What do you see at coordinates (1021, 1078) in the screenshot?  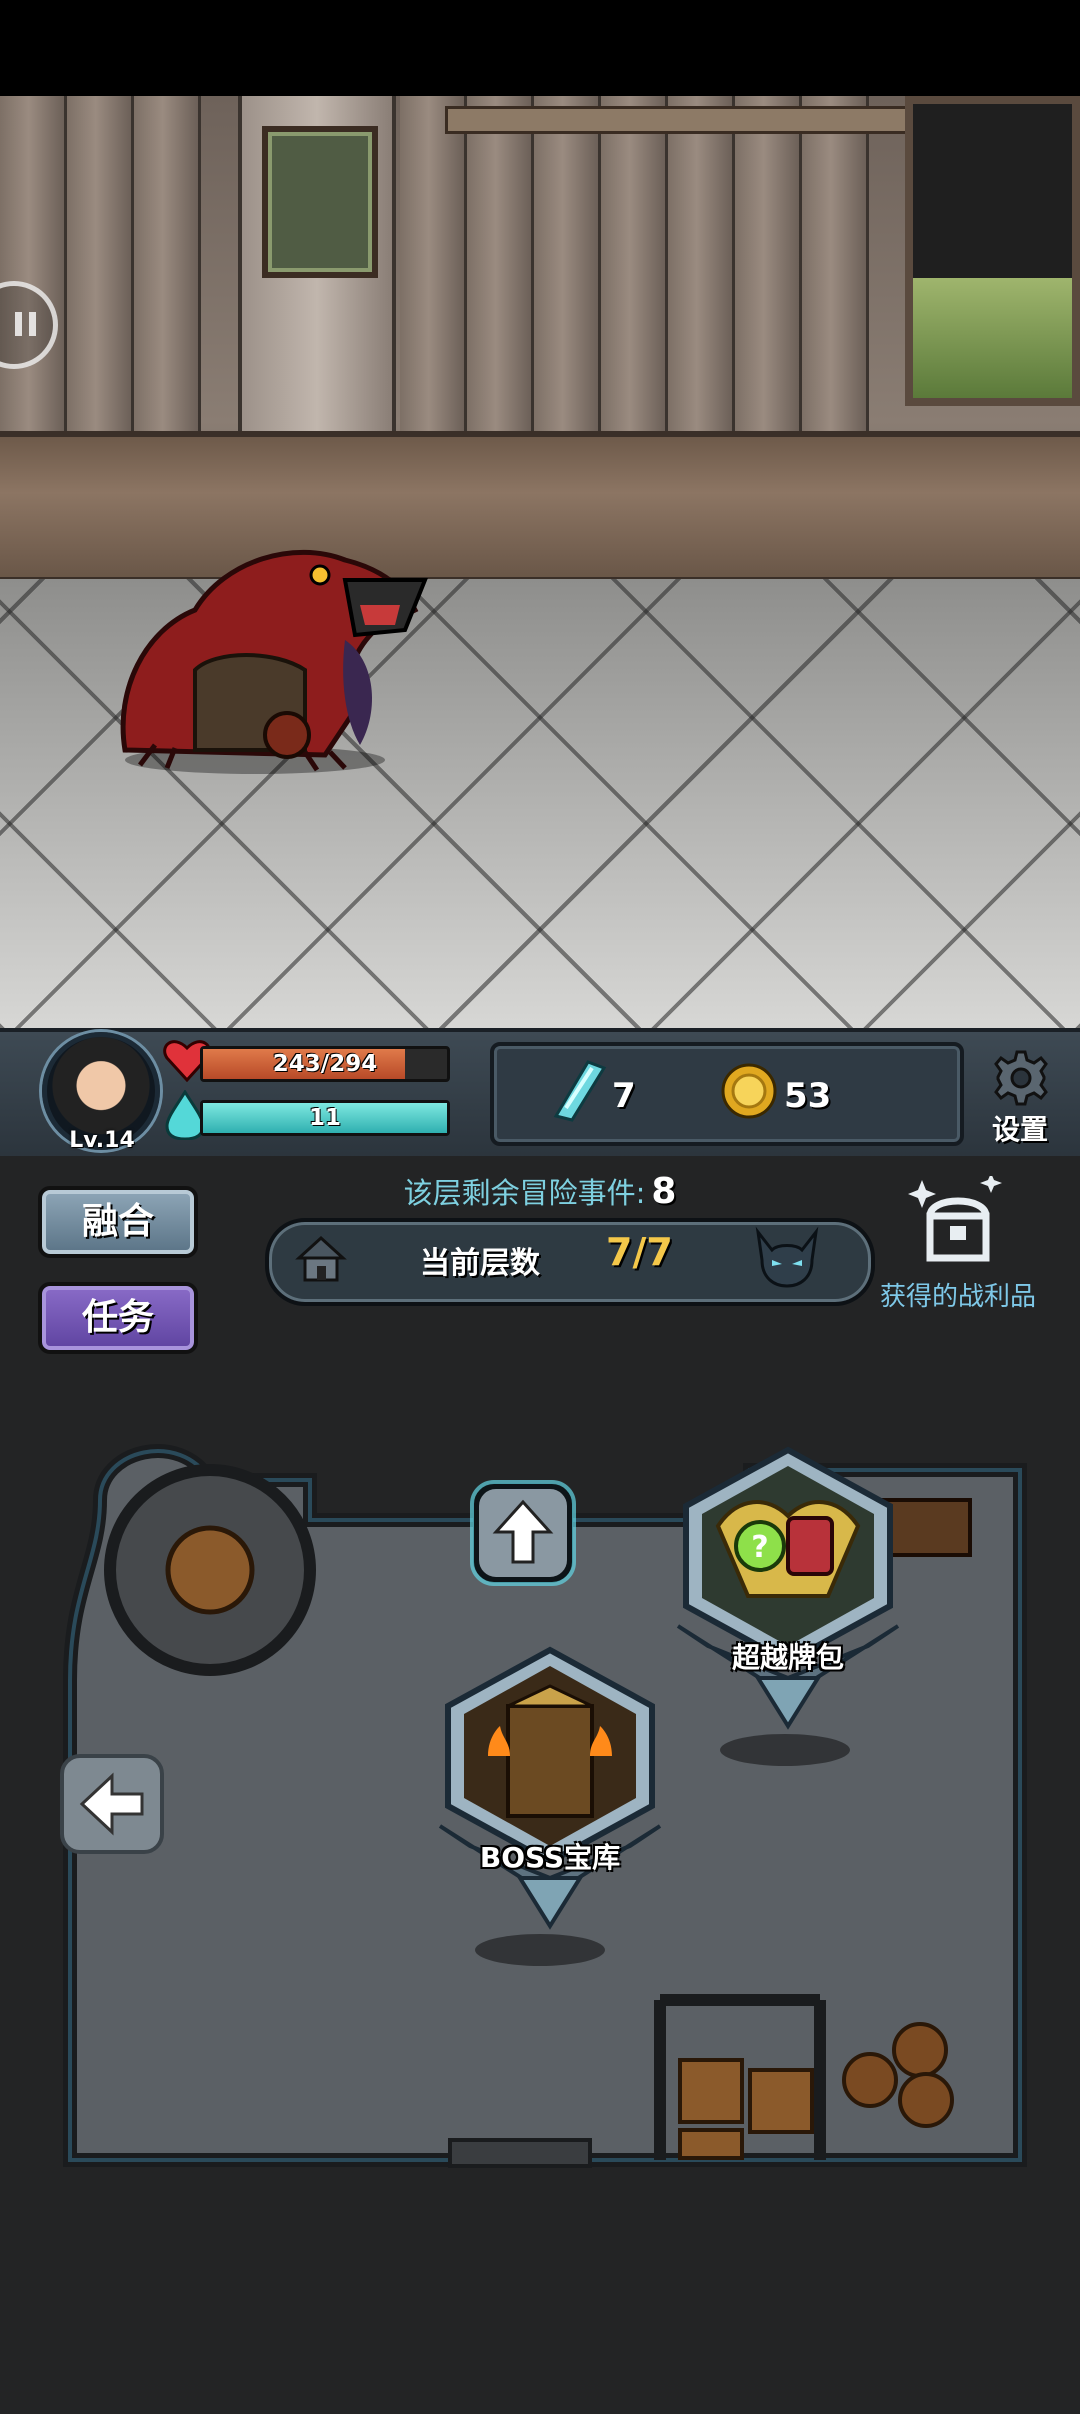 I see `gear-icon` at bounding box center [1021, 1078].